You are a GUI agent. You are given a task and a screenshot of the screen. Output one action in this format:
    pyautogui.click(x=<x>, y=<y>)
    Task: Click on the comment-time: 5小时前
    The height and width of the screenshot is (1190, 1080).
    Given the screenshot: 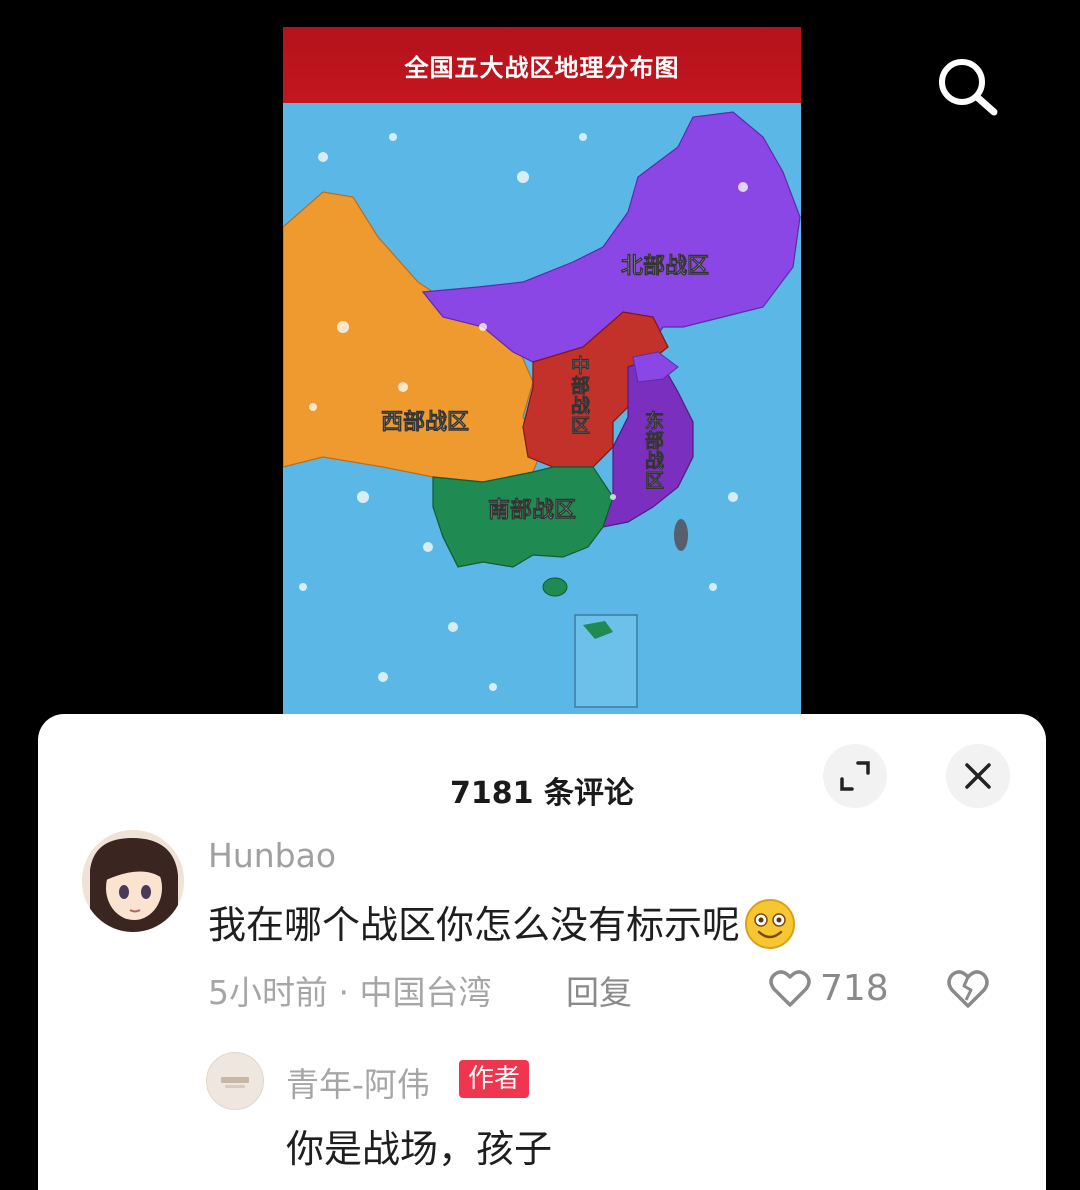 What is the action you would take?
    pyautogui.click(x=268, y=992)
    